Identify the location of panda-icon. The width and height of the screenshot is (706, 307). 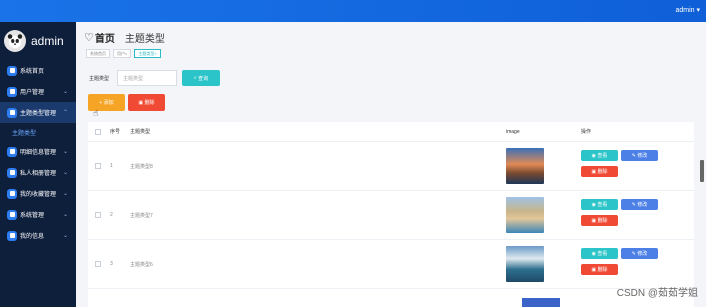
(15, 41).